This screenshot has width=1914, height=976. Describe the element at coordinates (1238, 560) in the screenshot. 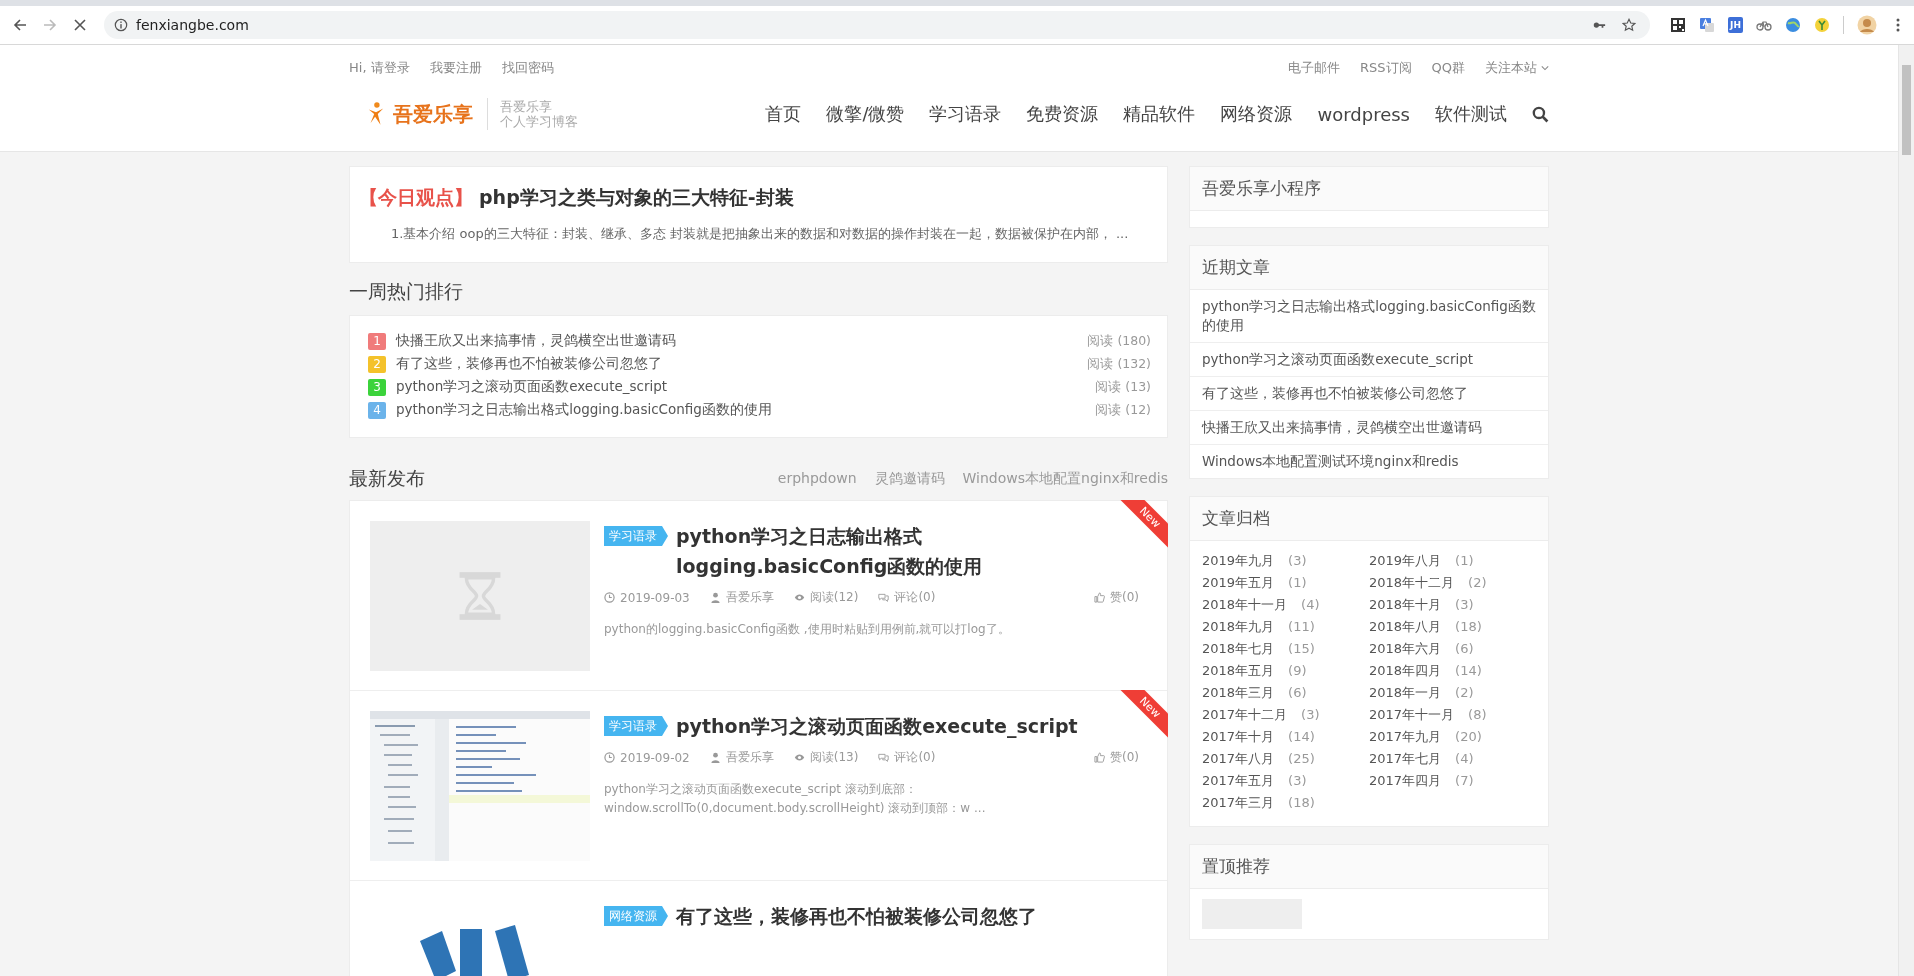

I see `archive-link: 2019年九月` at that location.